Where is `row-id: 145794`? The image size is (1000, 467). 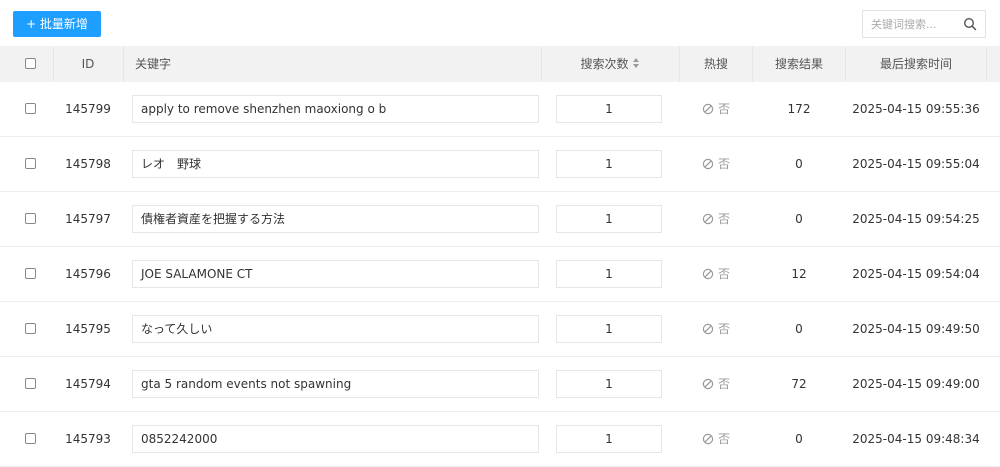
row-id: 145794 is located at coordinates (88, 384).